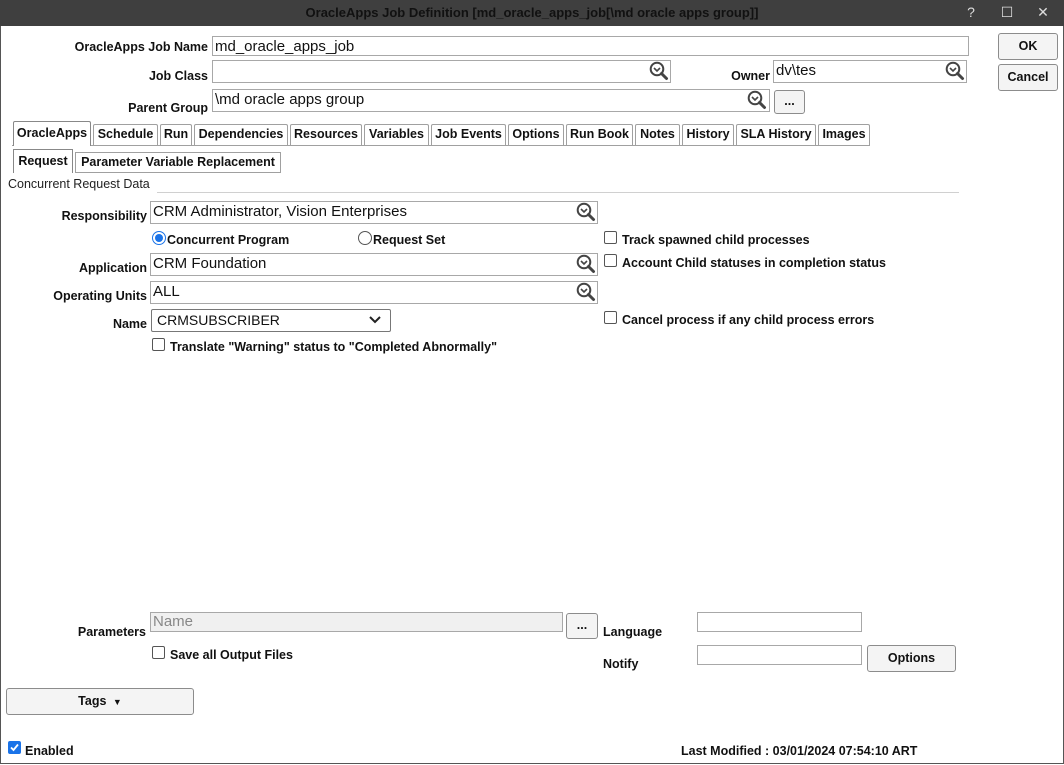  I want to click on close-icon: ✕, so click(1043, 13).